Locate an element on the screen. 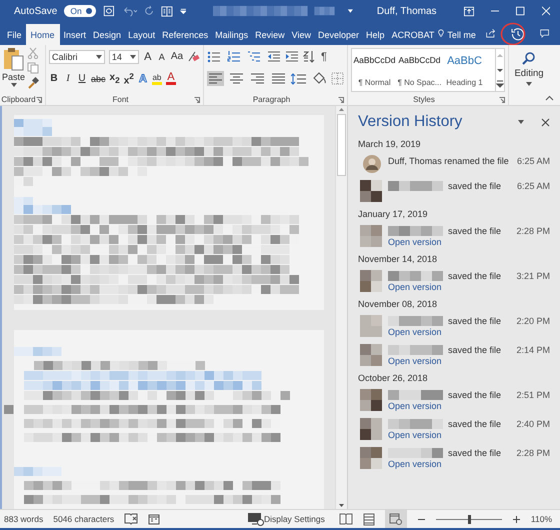  sort-icon is located at coordinates (309, 56).